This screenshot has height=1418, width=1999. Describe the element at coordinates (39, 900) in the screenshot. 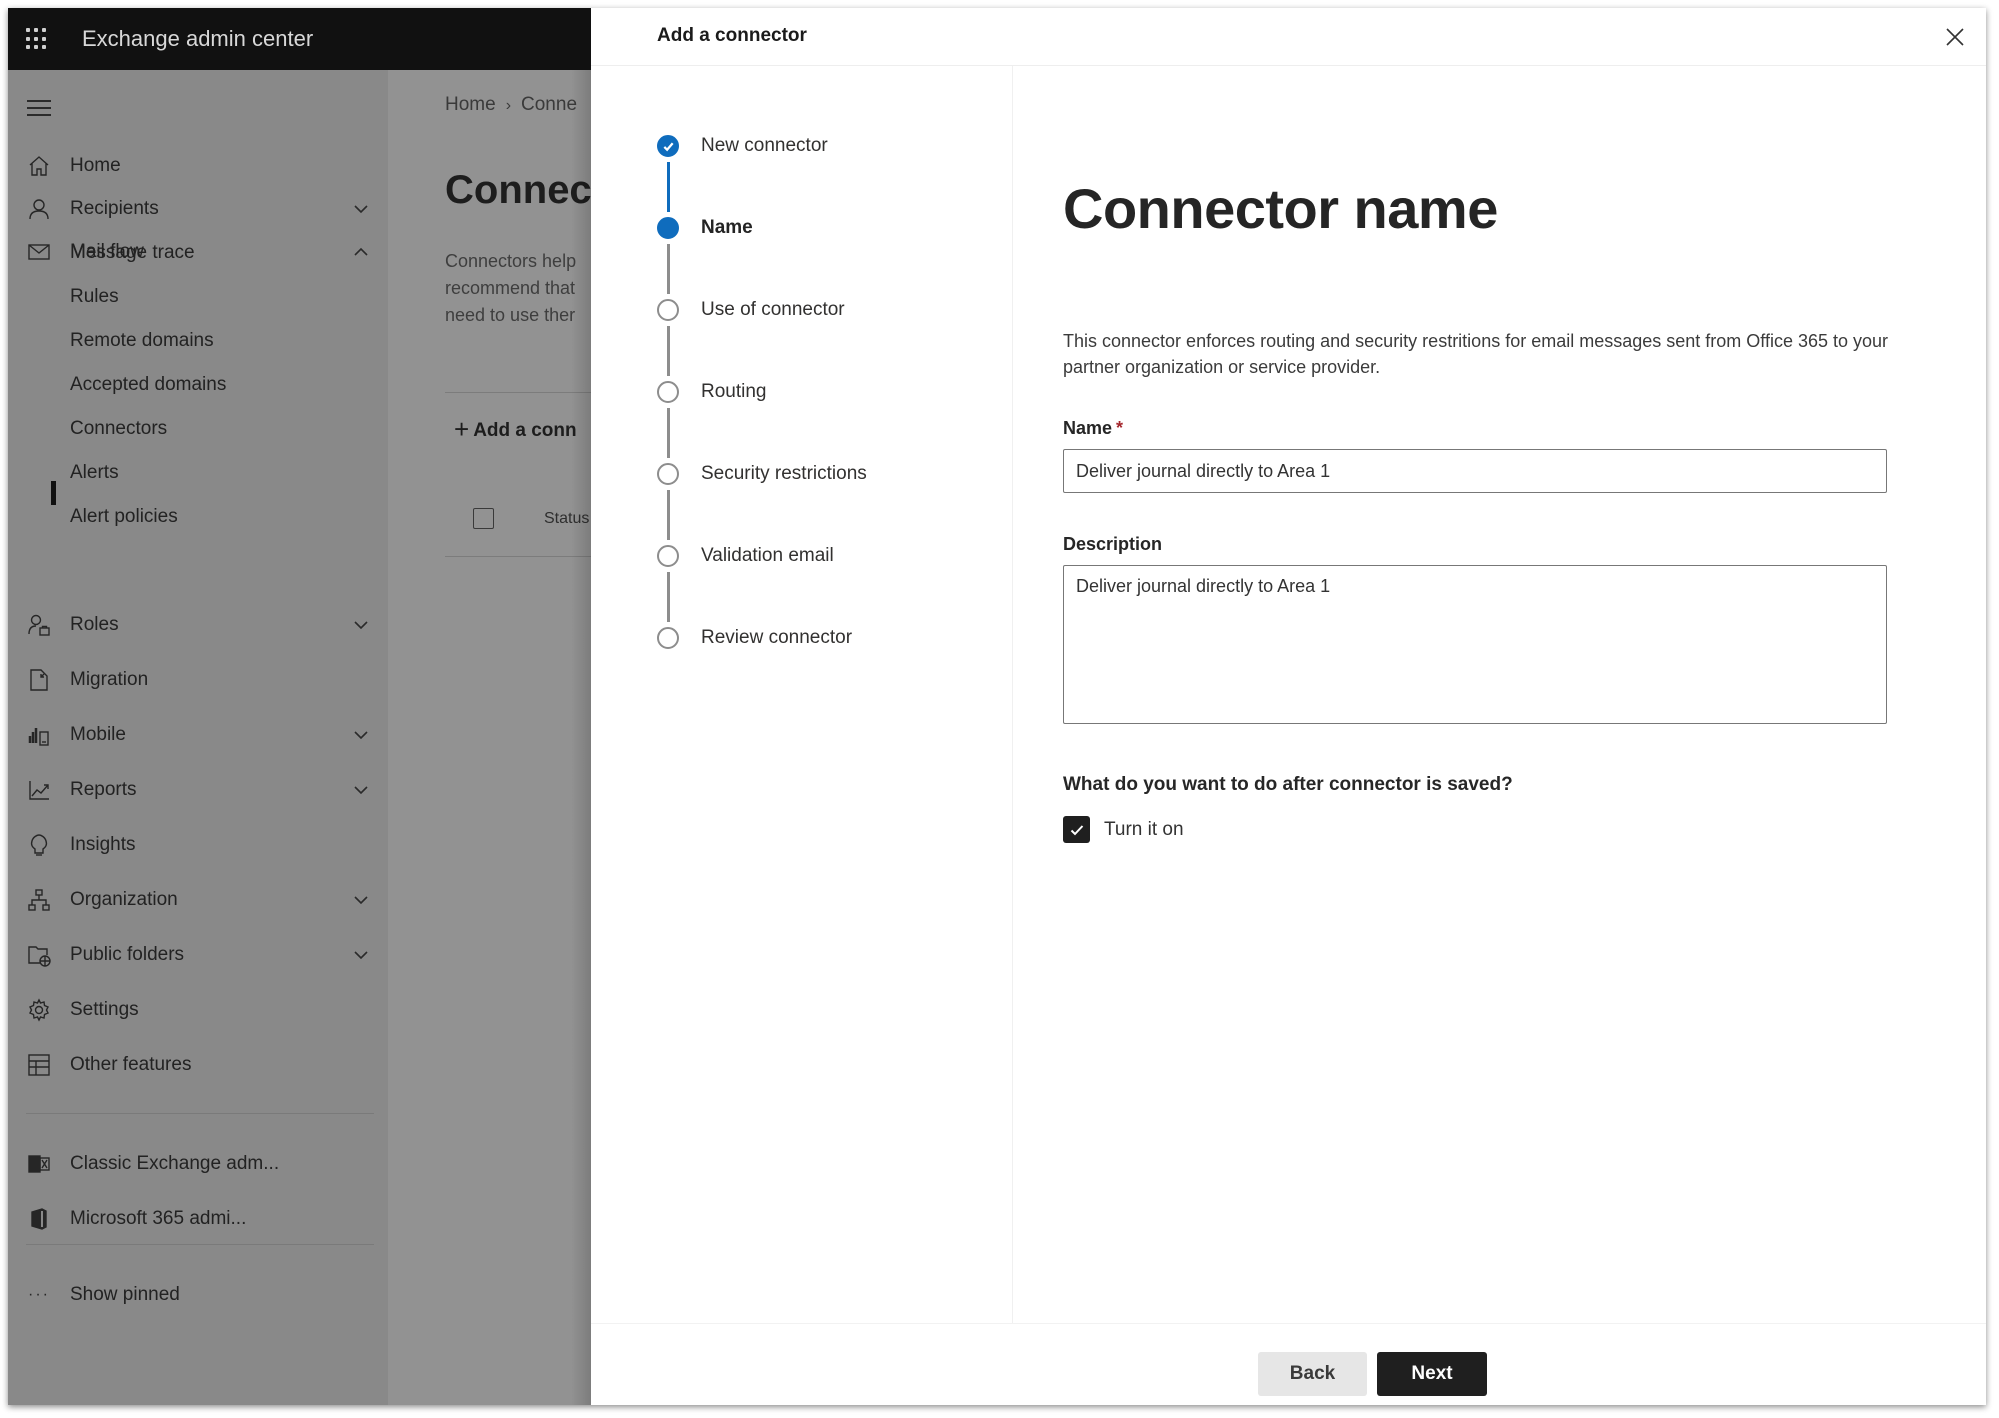

I see `org-chart-icon` at that location.